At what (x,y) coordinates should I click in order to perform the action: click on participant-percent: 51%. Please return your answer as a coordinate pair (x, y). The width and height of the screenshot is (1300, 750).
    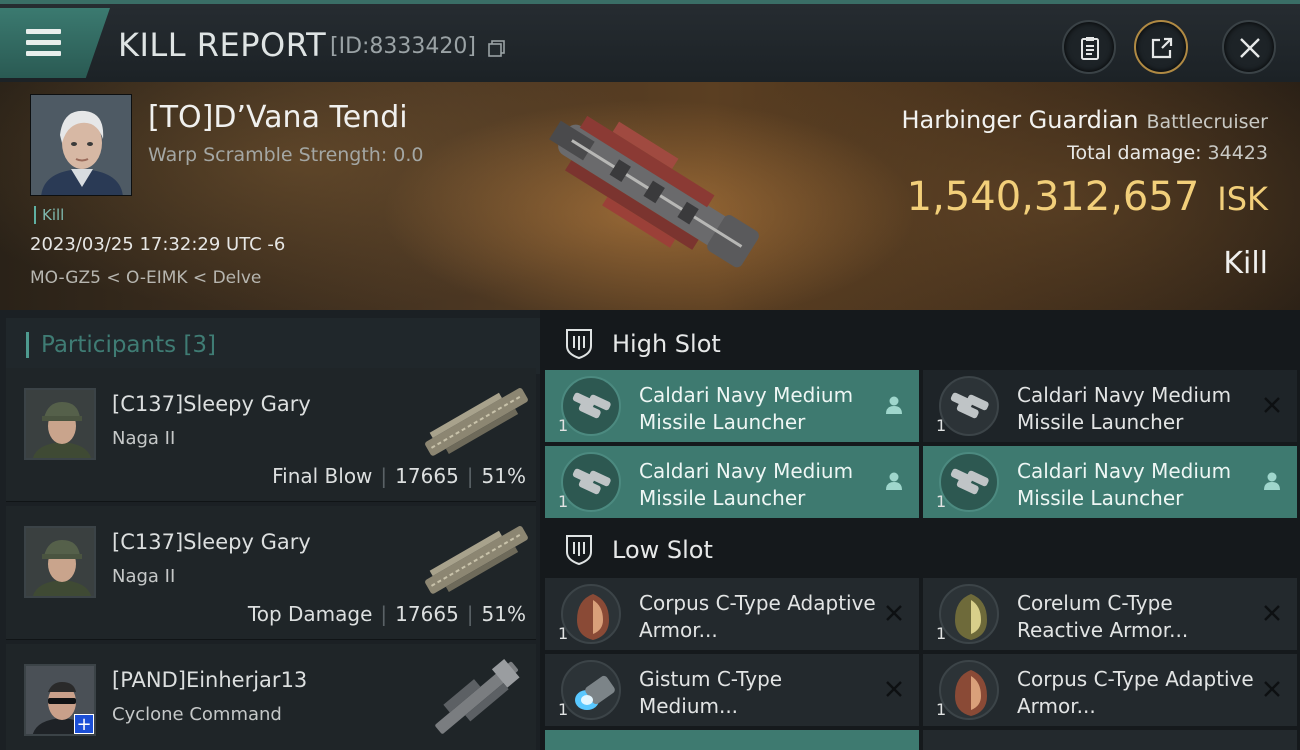
    Looking at the image, I should click on (503, 614).